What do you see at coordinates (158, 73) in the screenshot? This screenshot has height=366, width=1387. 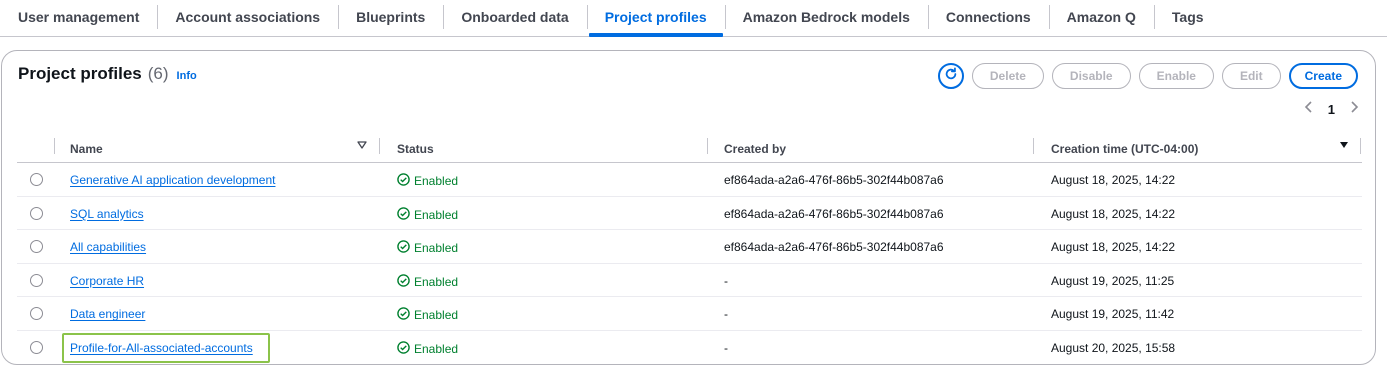 I see `panel-count: (6)` at bounding box center [158, 73].